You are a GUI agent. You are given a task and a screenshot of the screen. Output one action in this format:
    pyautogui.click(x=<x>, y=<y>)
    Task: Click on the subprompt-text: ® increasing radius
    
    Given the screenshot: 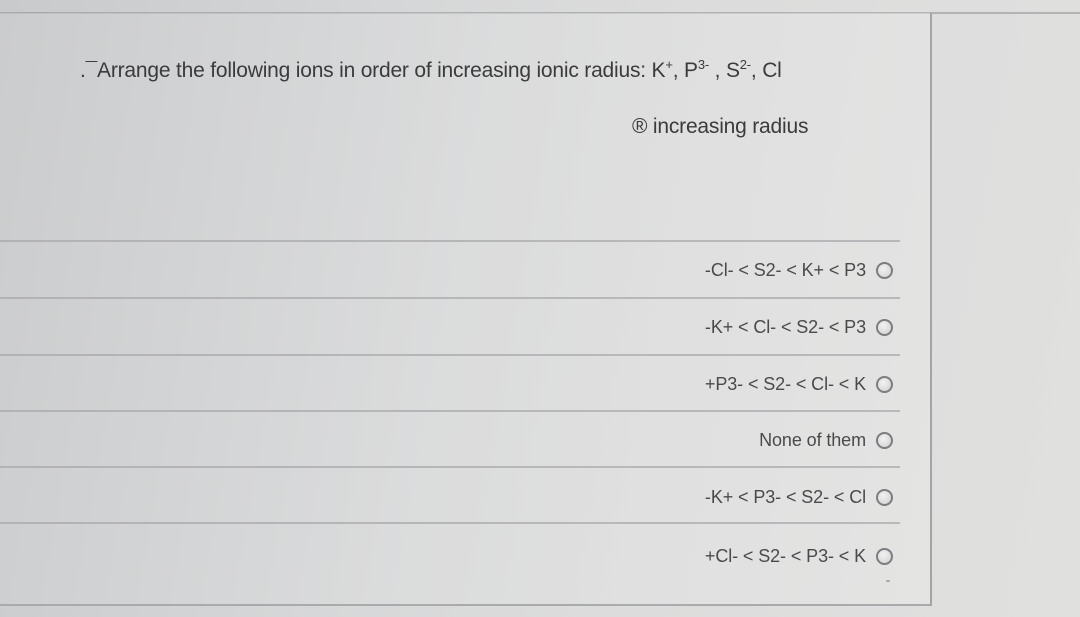 What is the action you would take?
    pyautogui.click(x=720, y=126)
    